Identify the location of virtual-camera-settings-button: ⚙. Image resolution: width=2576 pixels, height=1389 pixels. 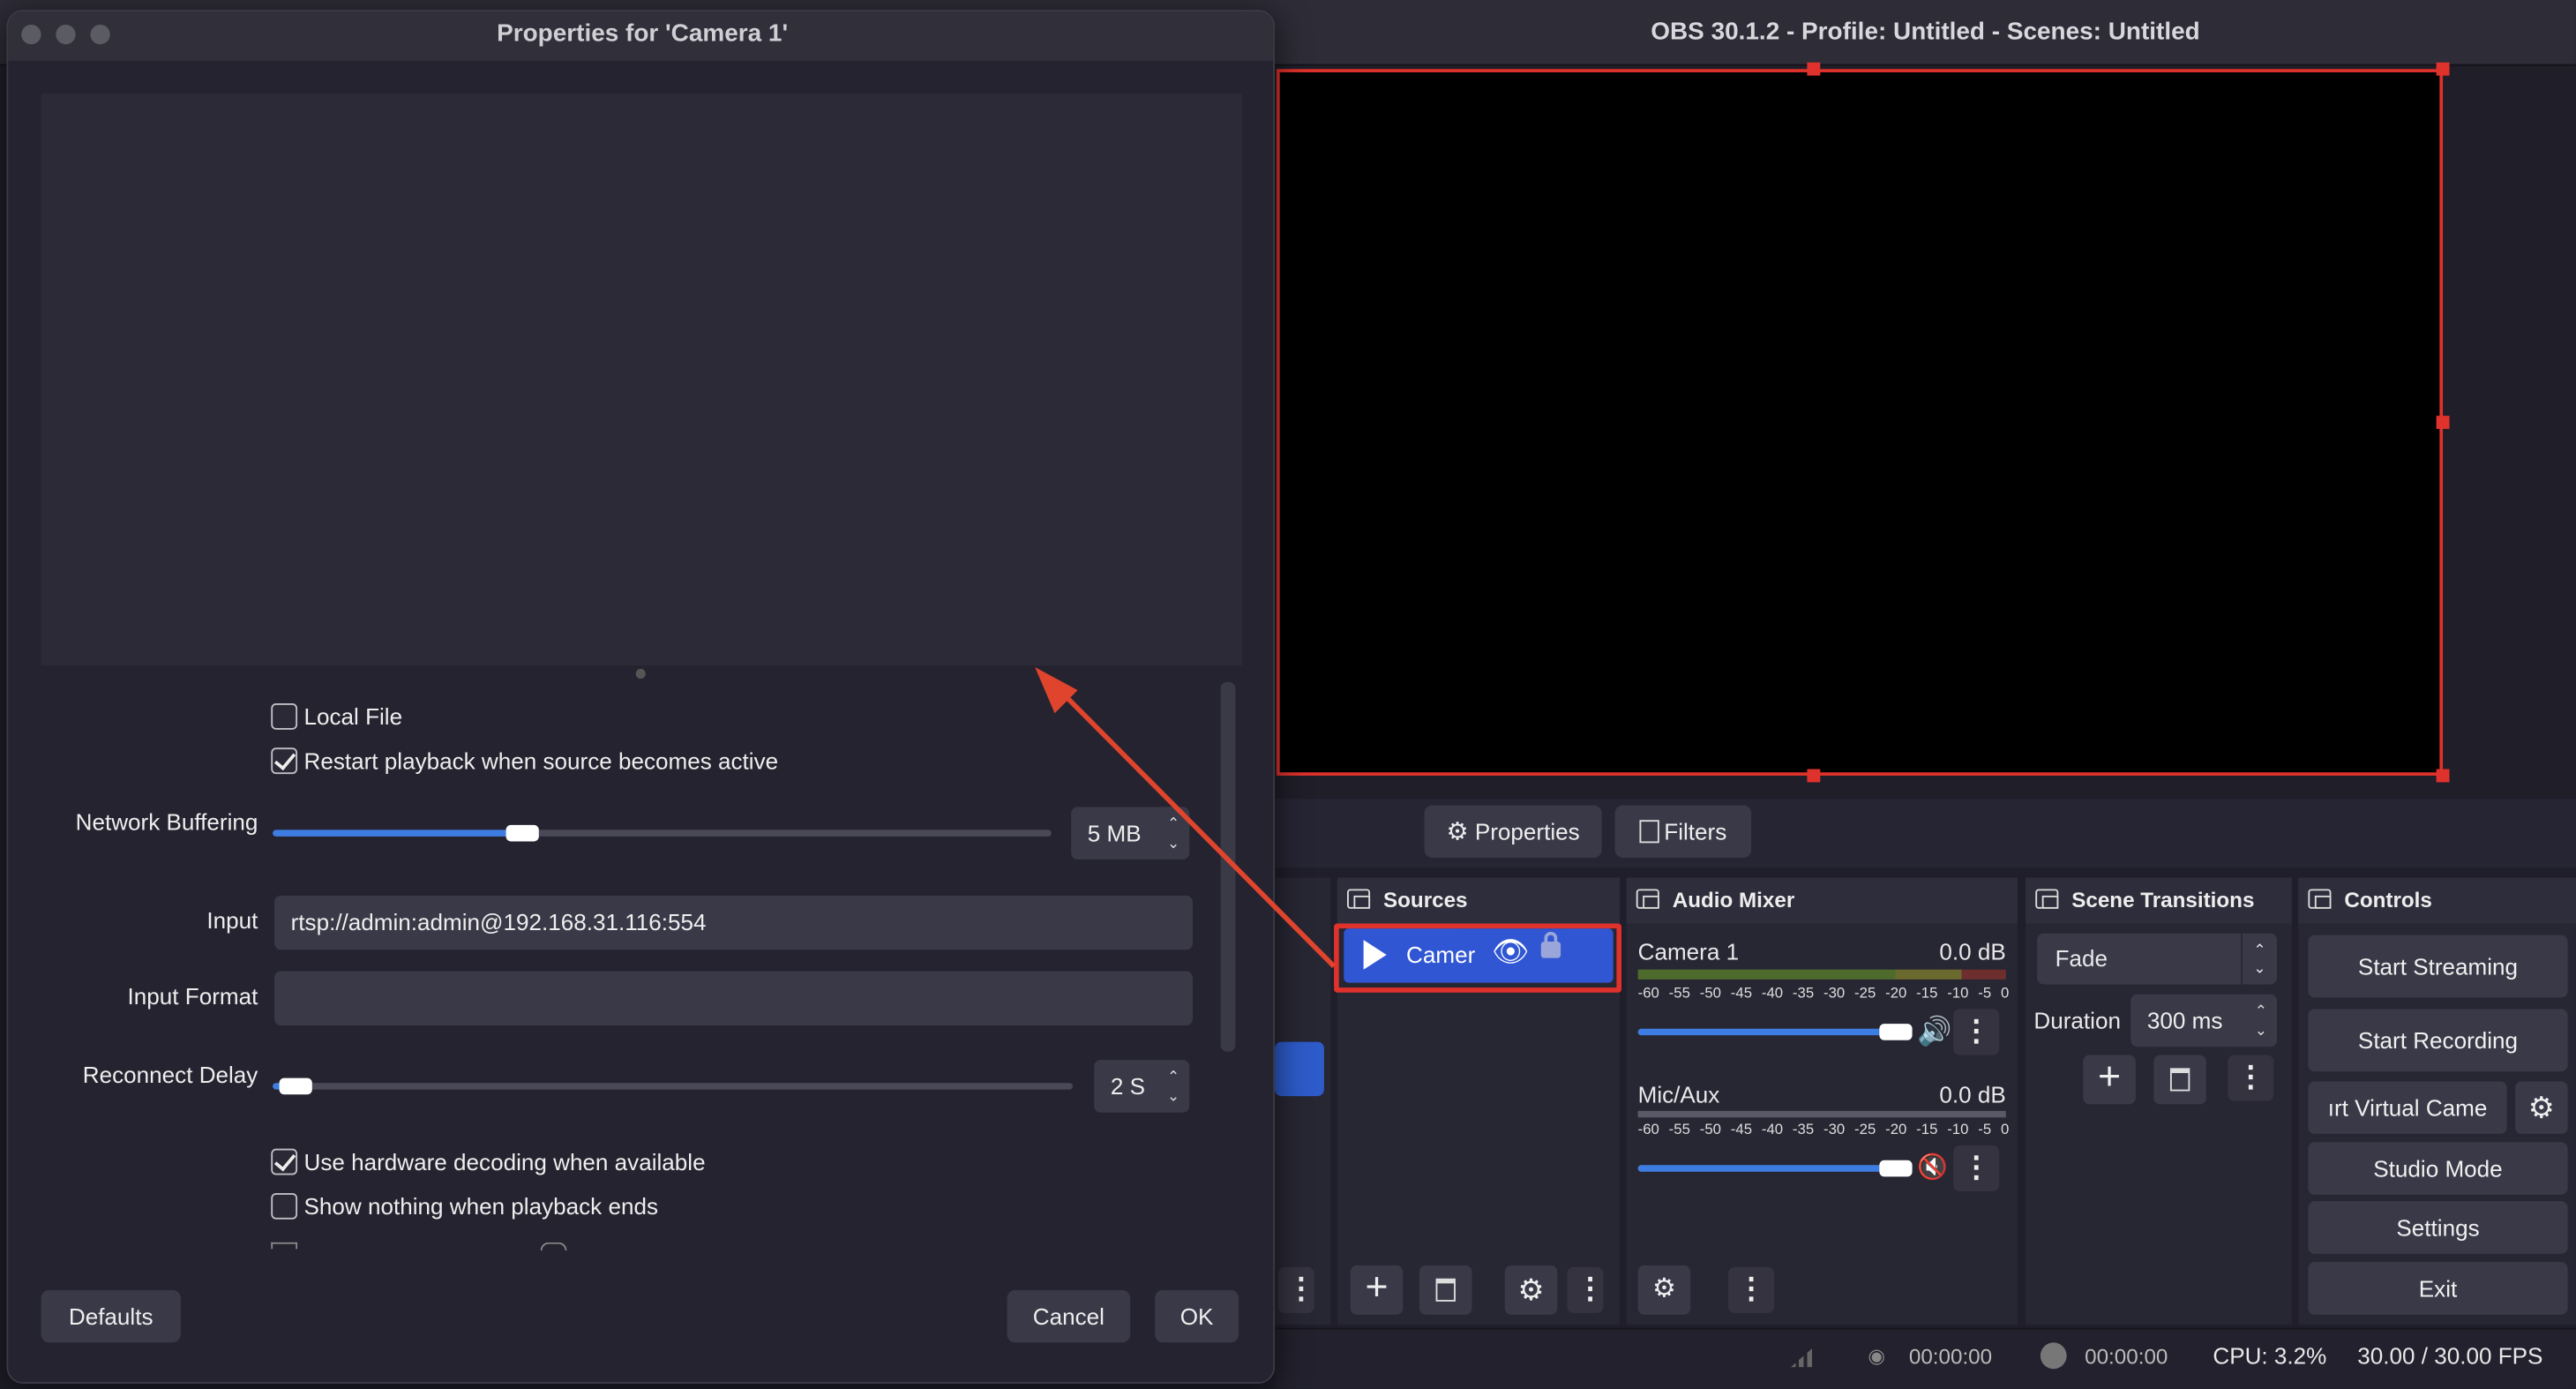
(2542, 1107).